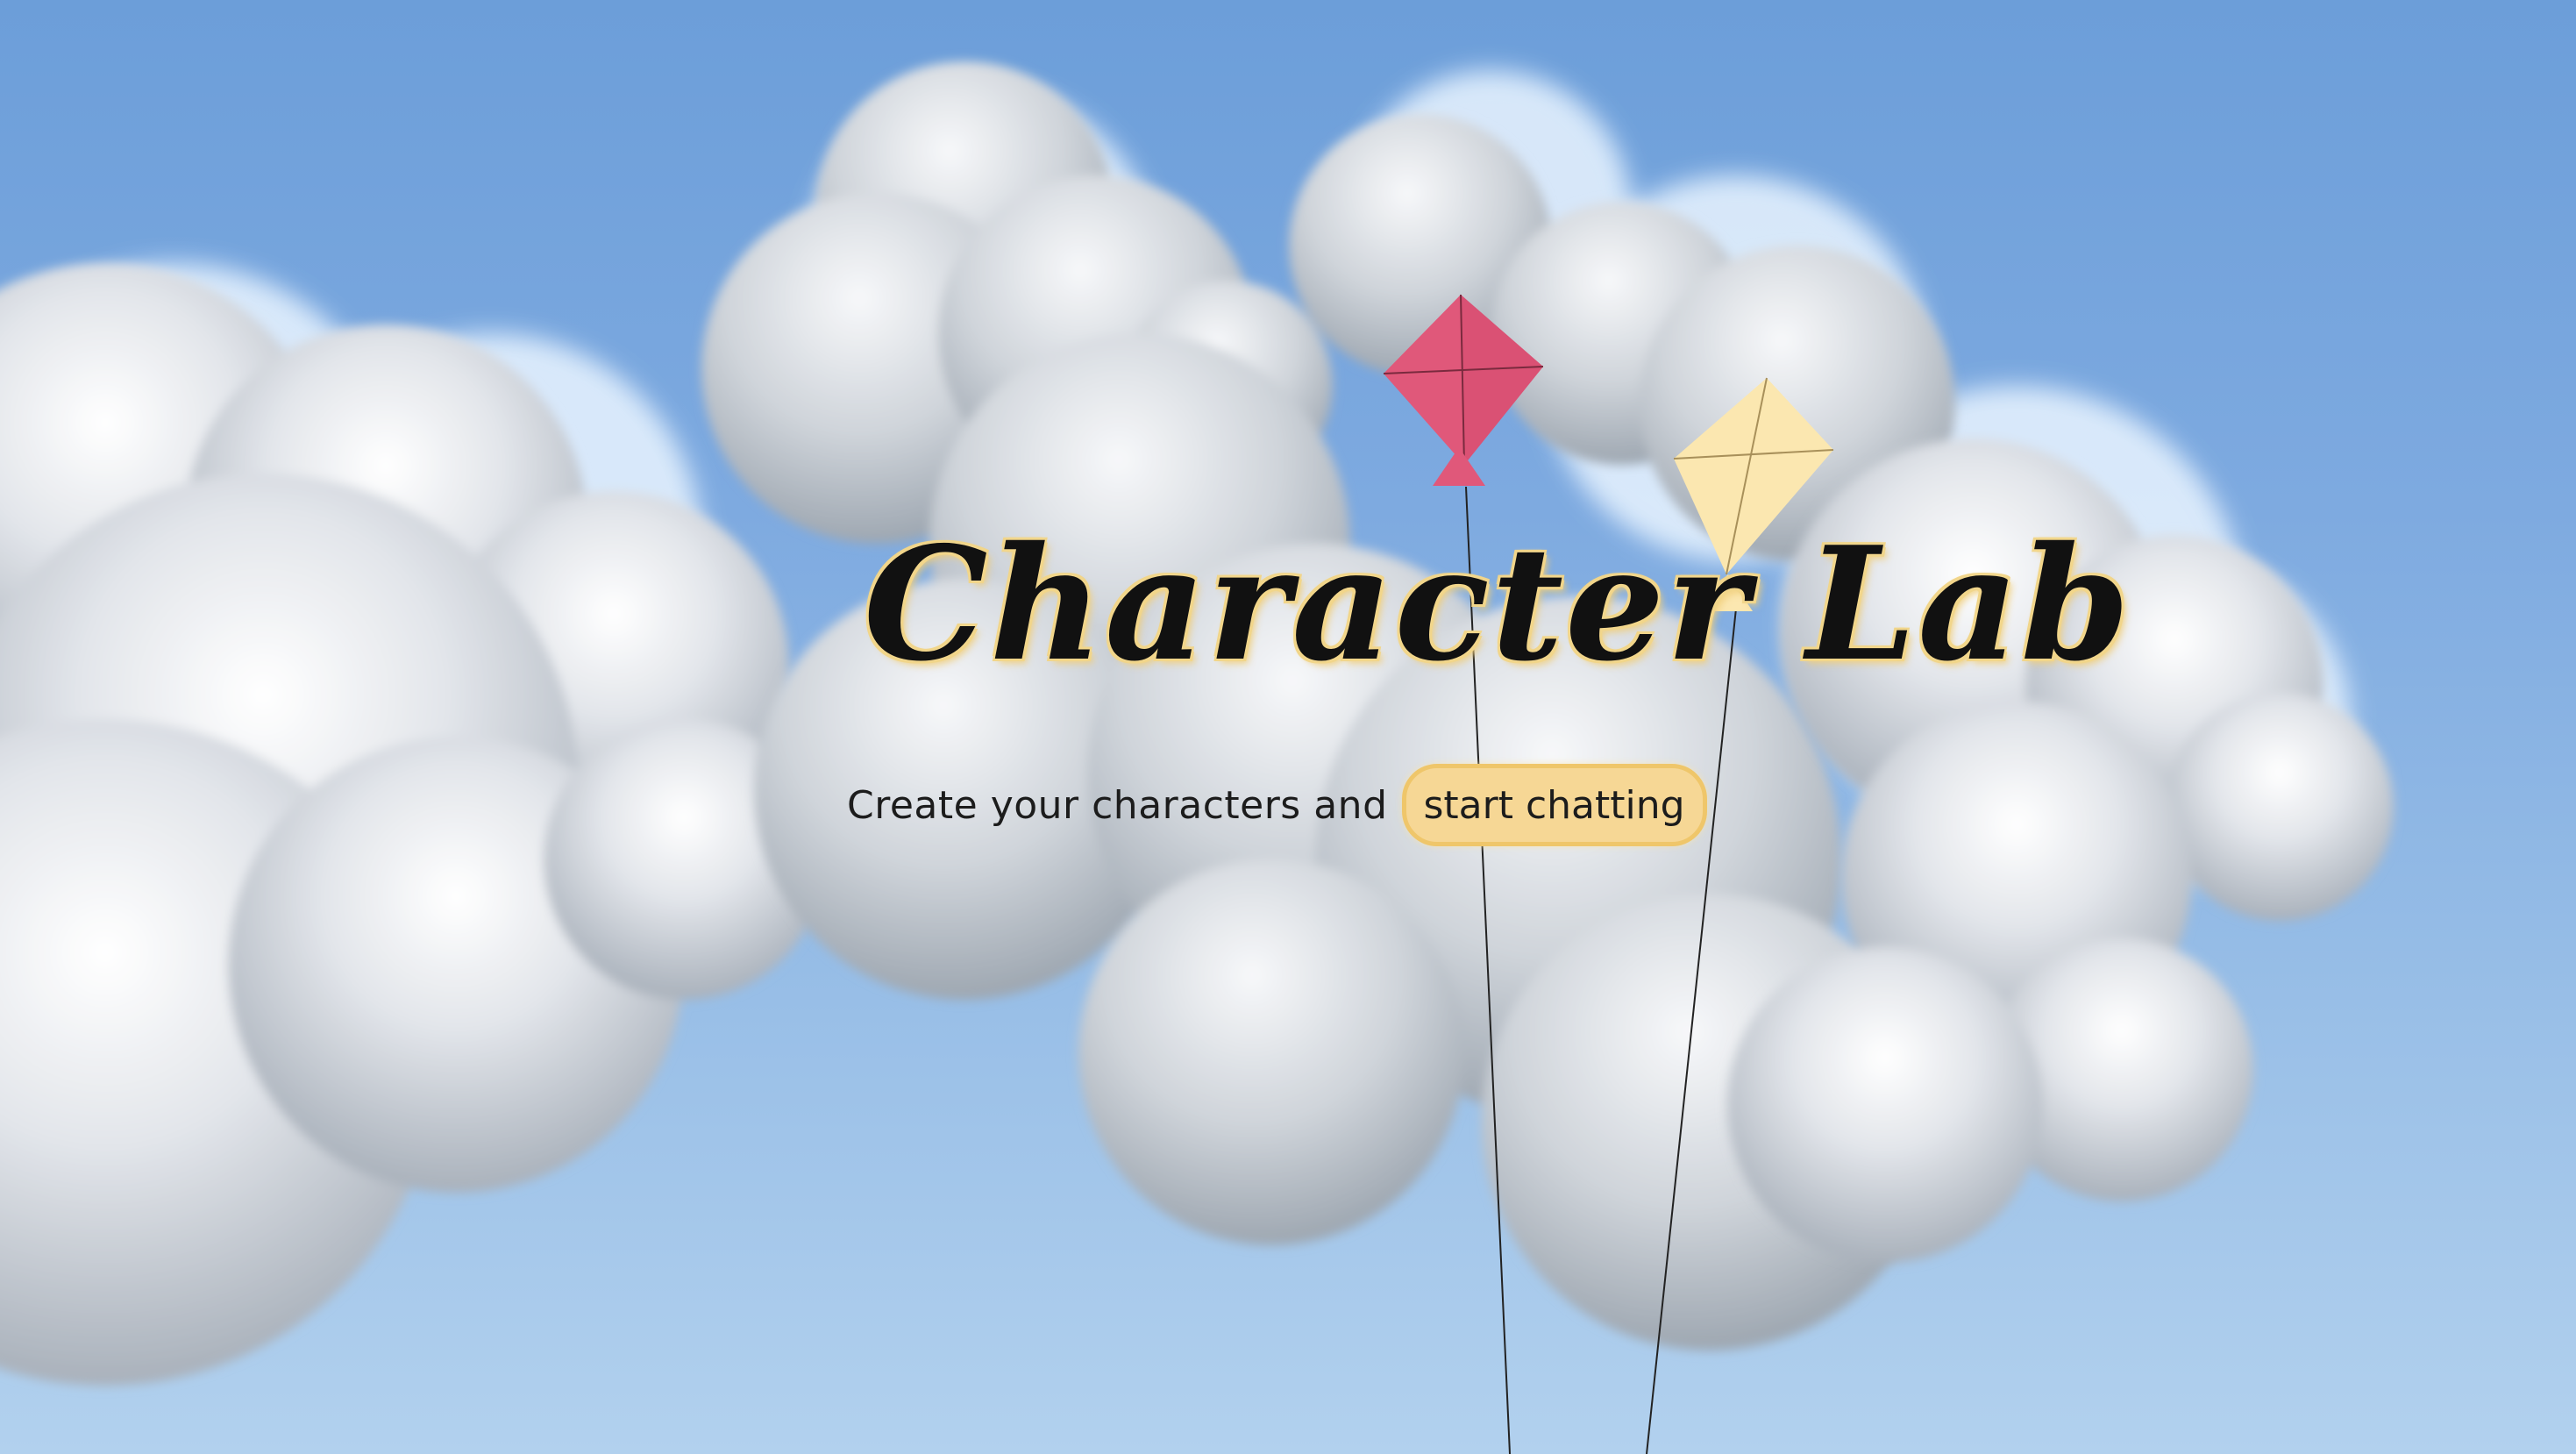 The height and width of the screenshot is (1454, 2576). What do you see at coordinates (1463, 390) in the screenshot?
I see `kite-pink-icon` at bounding box center [1463, 390].